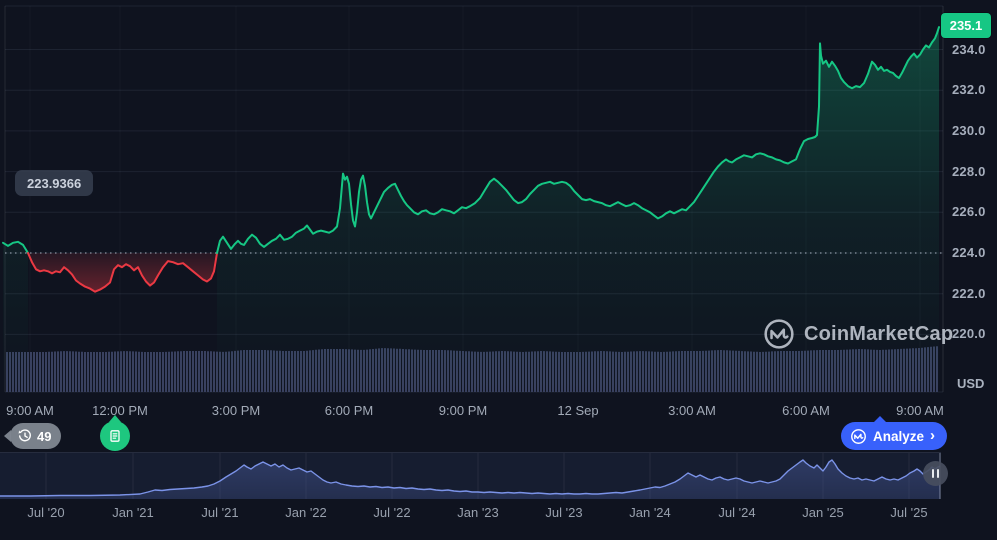 Image resolution: width=997 pixels, height=540 pixels. What do you see at coordinates (909, 512) in the screenshot?
I see `nav-date-label: Jul '25` at bounding box center [909, 512].